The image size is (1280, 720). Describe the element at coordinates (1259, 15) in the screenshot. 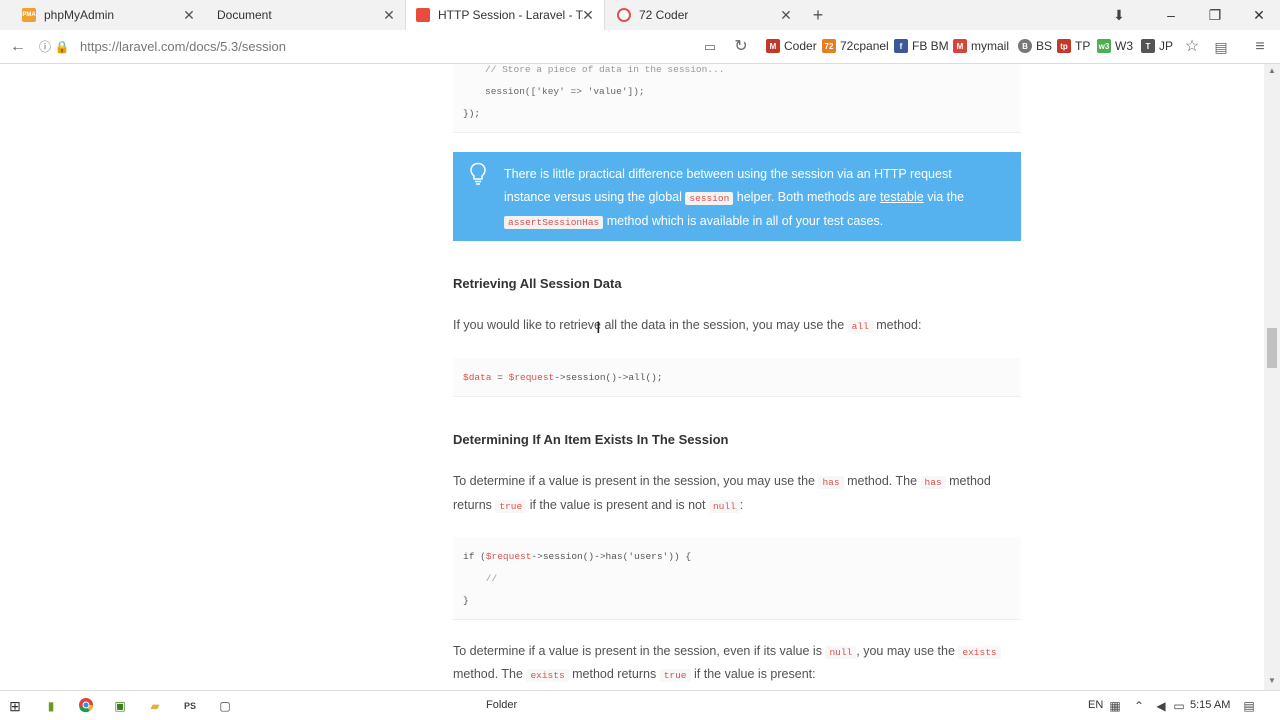

I see `close-window-button: ✕` at that location.